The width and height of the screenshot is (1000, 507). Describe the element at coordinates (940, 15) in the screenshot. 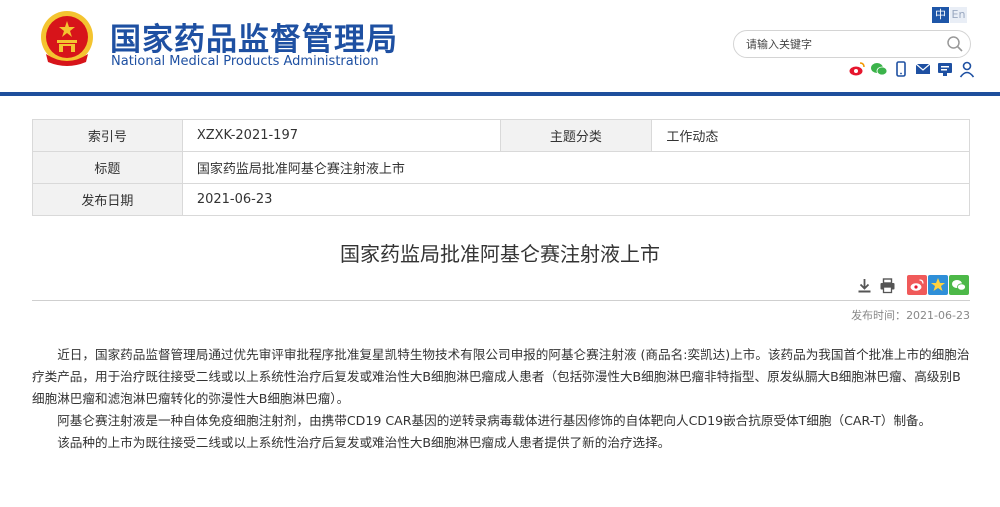

I see `lang-chinese-button: 中` at that location.